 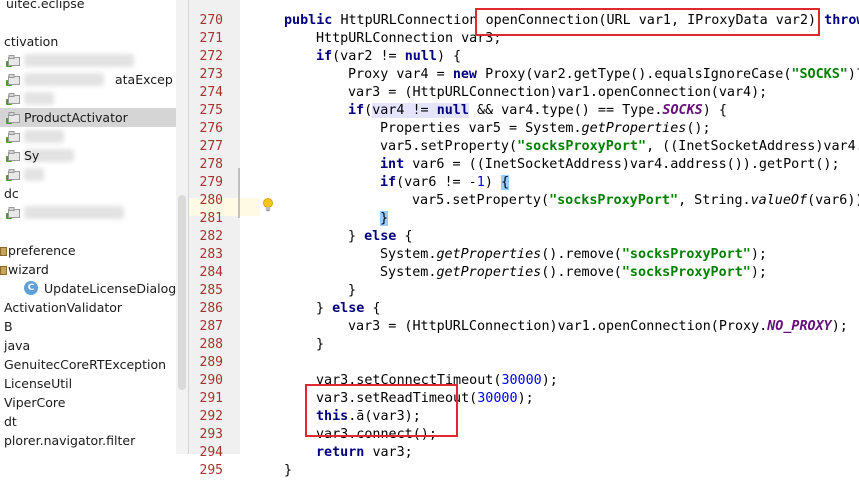 What do you see at coordinates (396, 164) in the screenshot?
I see `code-token: int` at bounding box center [396, 164].